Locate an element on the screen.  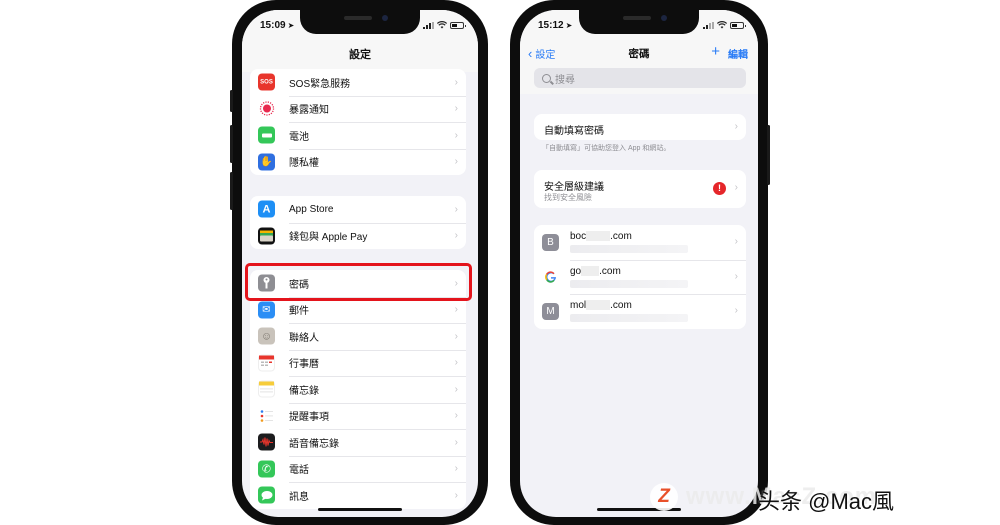
settings-item-app-store: A App Store › is located at coordinates (358, 209).